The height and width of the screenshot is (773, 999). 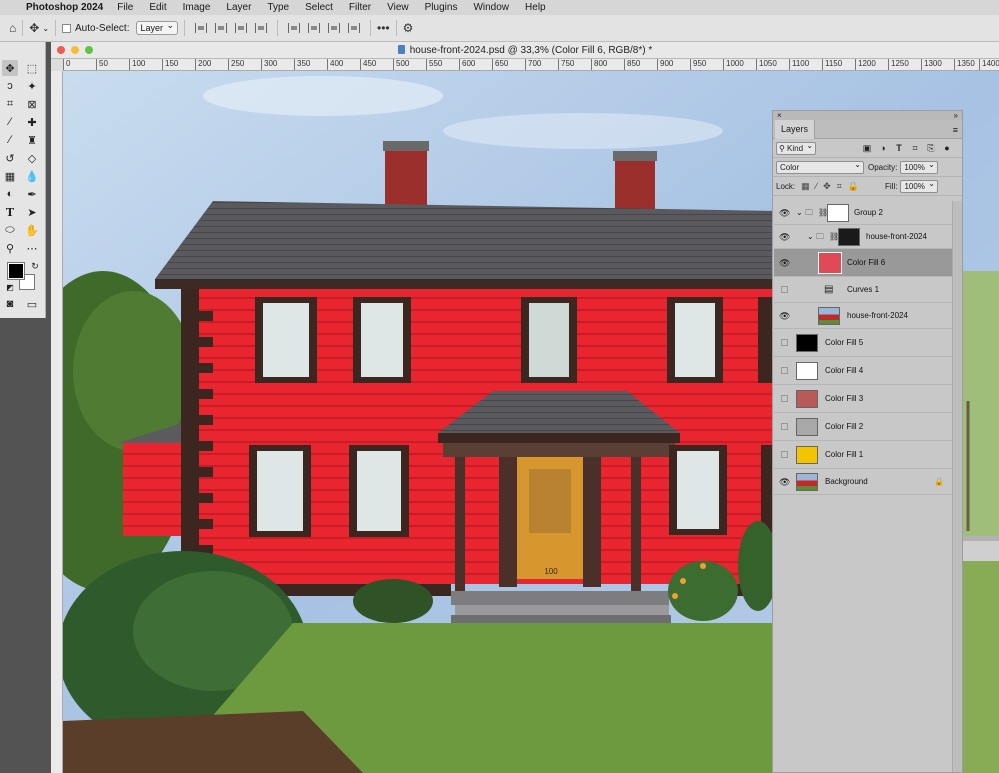 What do you see at coordinates (32, 304) in the screenshot?
I see `screen-mode-icon: ▭` at bounding box center [32, 304].